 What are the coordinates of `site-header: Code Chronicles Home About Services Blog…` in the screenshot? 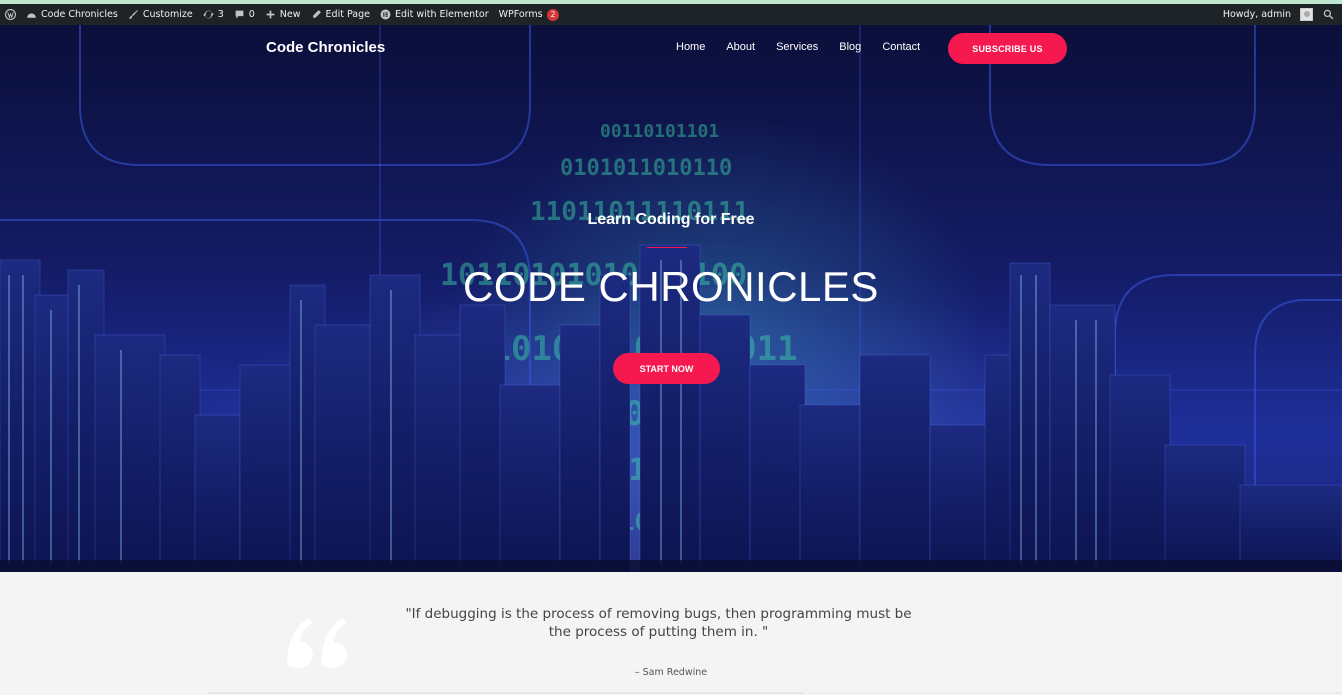 It's located at (671, 50).